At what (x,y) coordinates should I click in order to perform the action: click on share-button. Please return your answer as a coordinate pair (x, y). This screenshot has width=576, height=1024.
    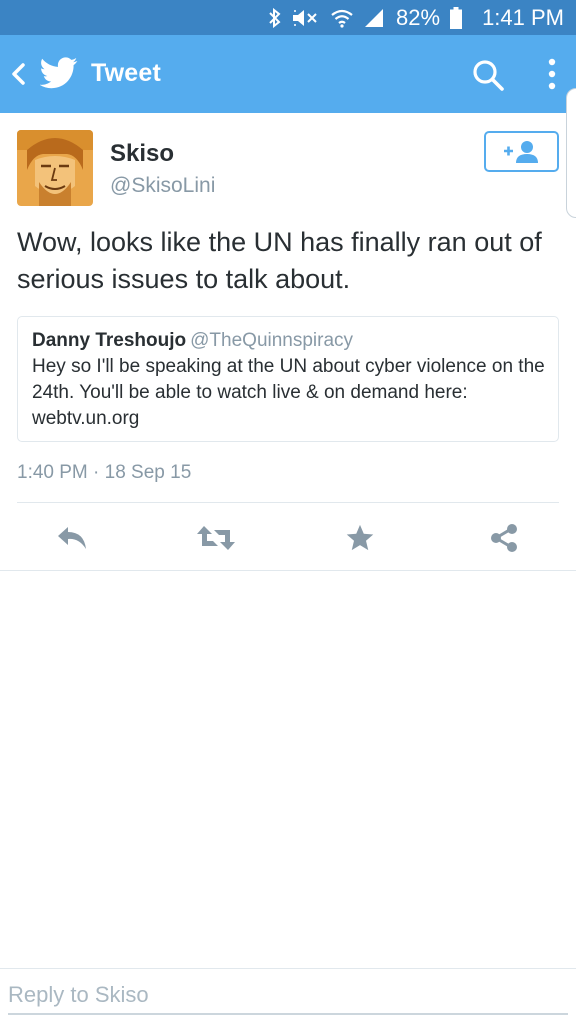
    Looking at the image, I should click on (504, 538).